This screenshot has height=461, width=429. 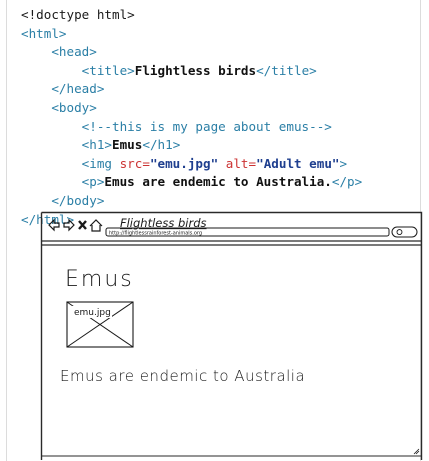 What do you see at coordinates (54, 225) in the screenshot?
I see `back-arrow-icon` at bounding box center [54, 225].